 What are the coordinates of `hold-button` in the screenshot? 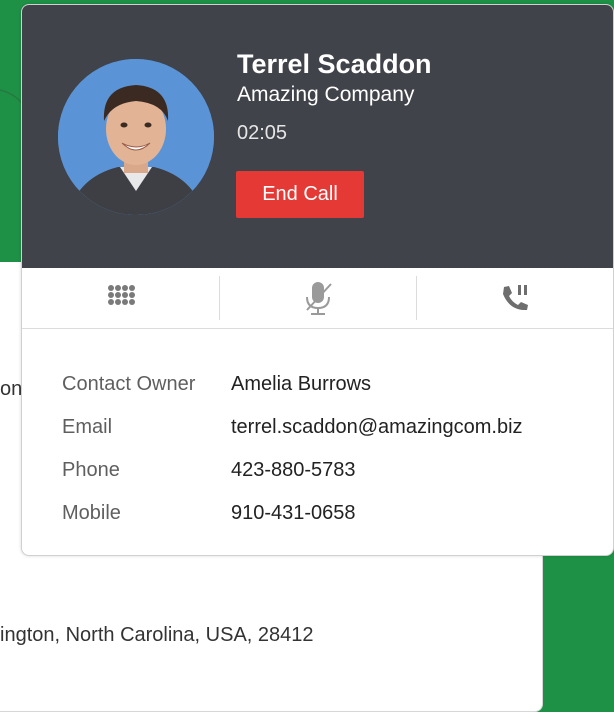 It's located at (514, 298).